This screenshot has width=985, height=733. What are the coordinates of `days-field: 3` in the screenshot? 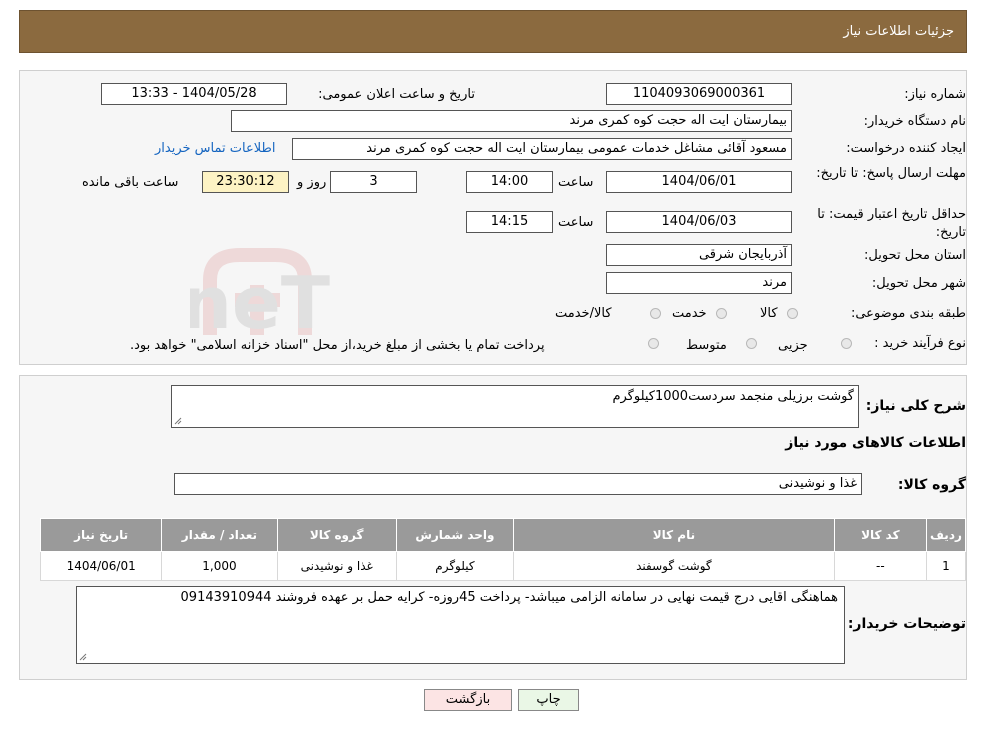 It's located at (373, 182).